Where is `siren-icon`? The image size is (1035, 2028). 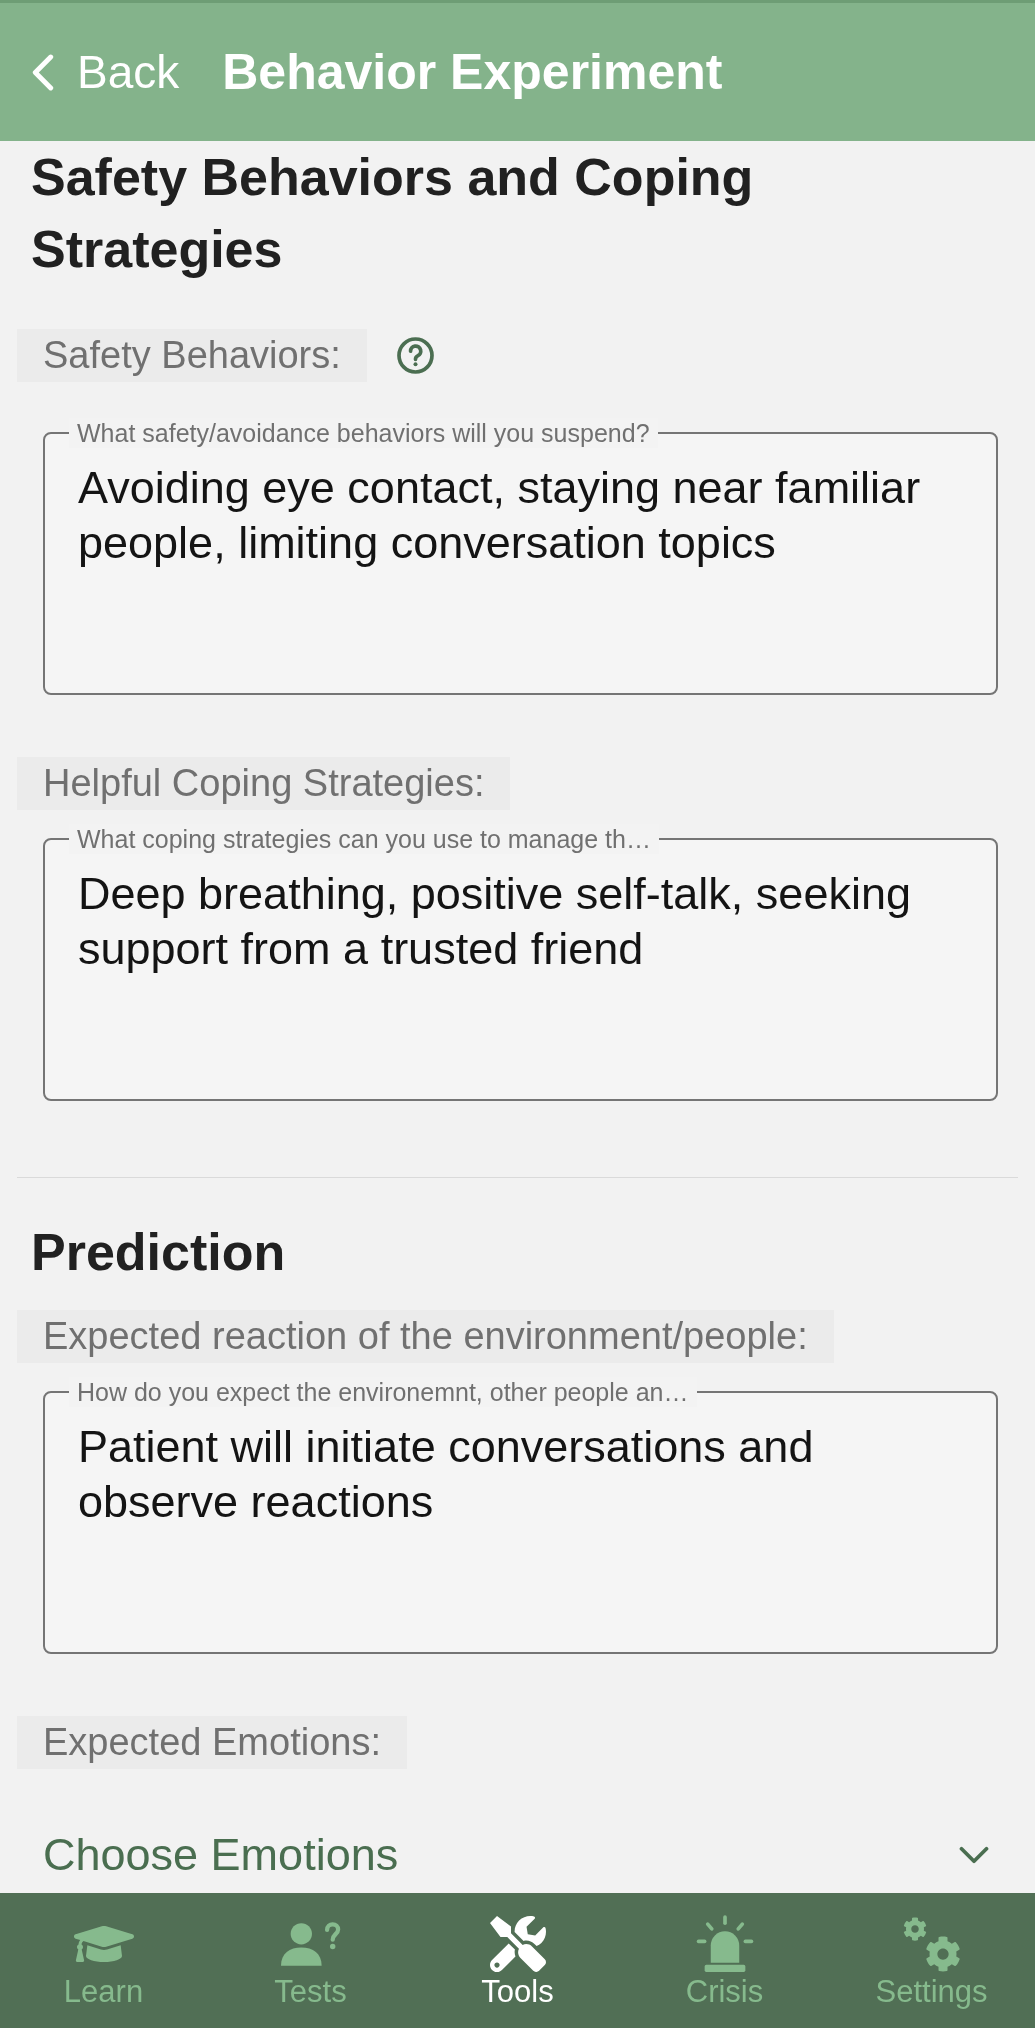 siren-icon is located at coordinates (724, 1944).